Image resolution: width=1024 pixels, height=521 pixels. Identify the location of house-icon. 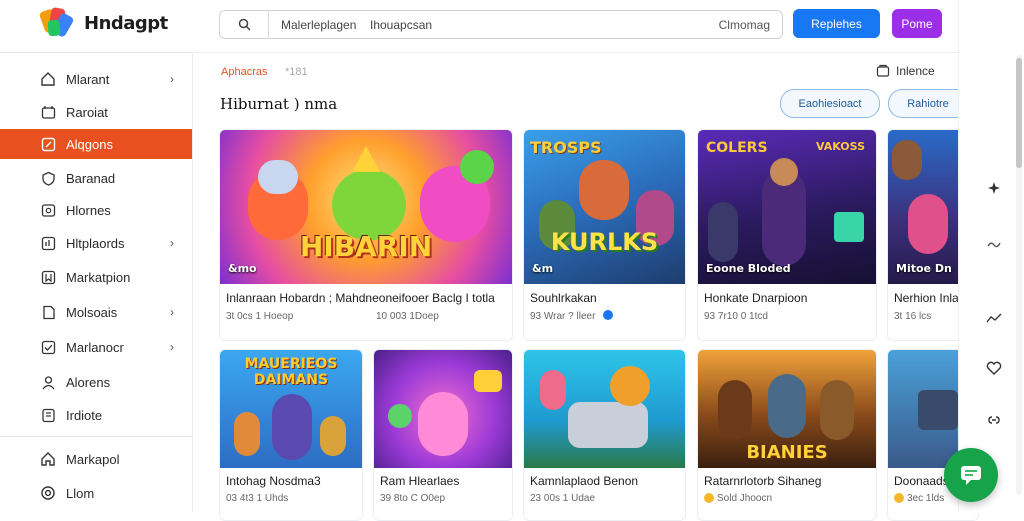
(48, 459).